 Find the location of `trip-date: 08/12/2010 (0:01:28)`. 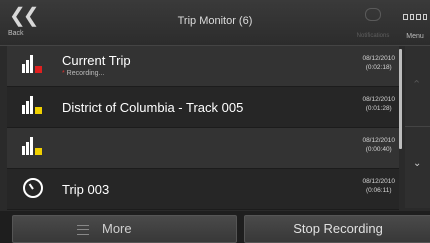

trip-date: 08/12/2010 (0:01:28) is located at coordinates (378, 104).